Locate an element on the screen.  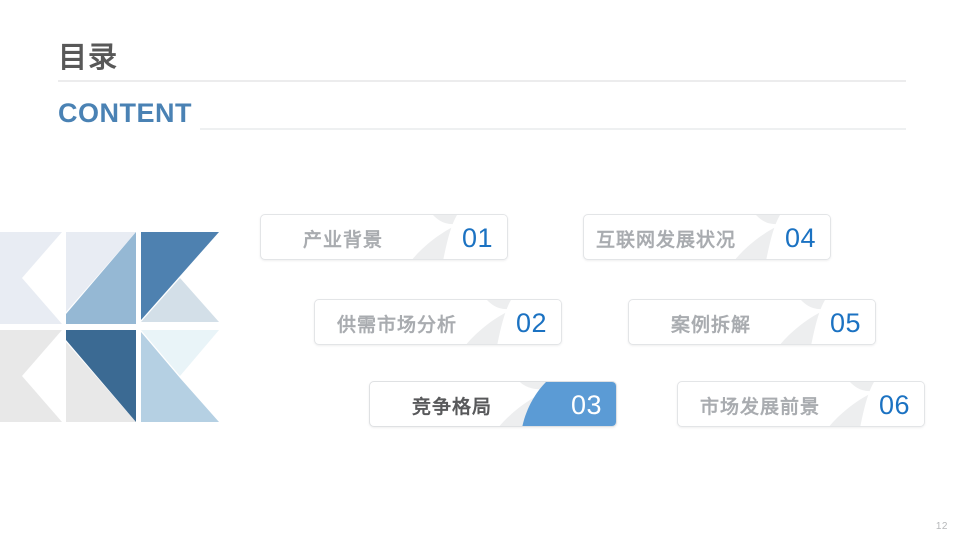
content-item-number: 02 is located at coordinates (531, 322).